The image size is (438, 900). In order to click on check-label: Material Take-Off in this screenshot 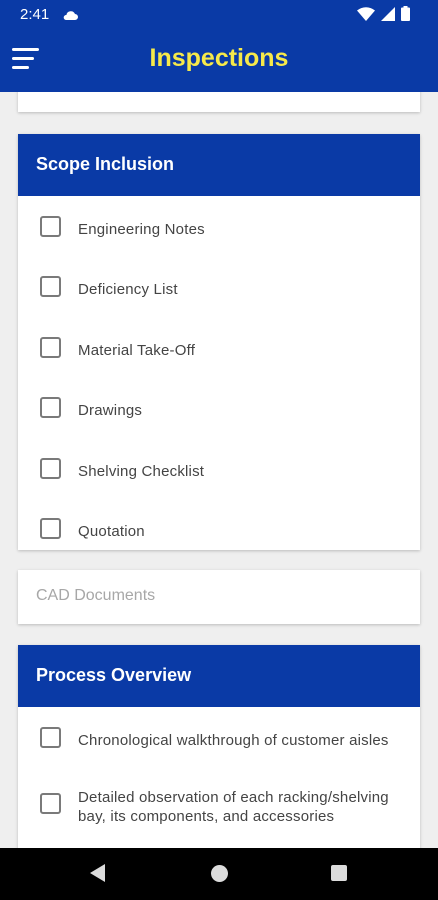, I will do `click(137, 350)`.